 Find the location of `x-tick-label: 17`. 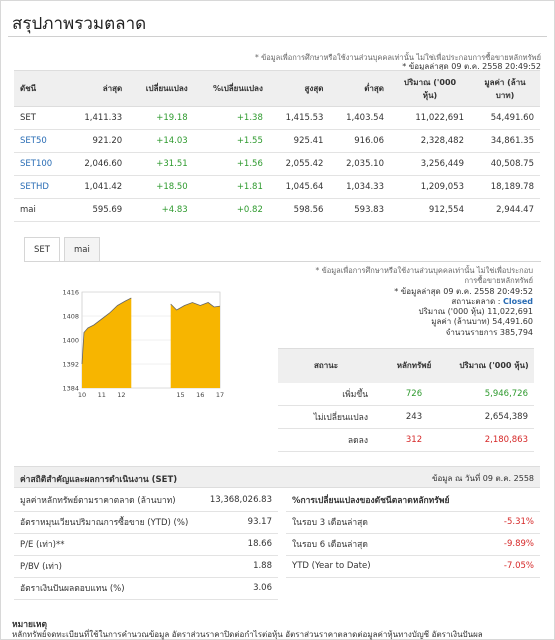

x-tick-label: 17 is located at coordinates (220, 395).